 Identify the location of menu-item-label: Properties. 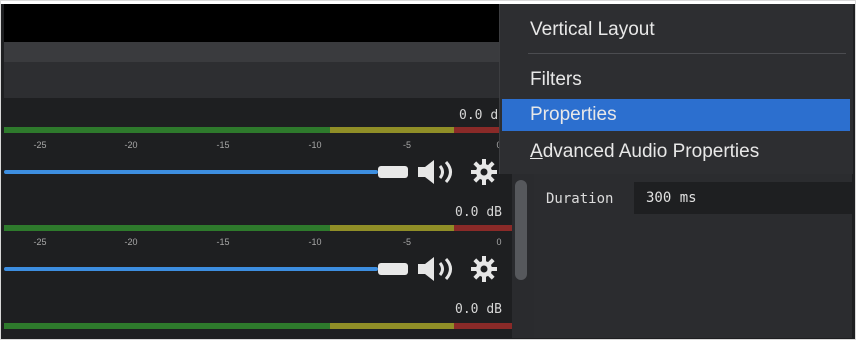
(573, 114).